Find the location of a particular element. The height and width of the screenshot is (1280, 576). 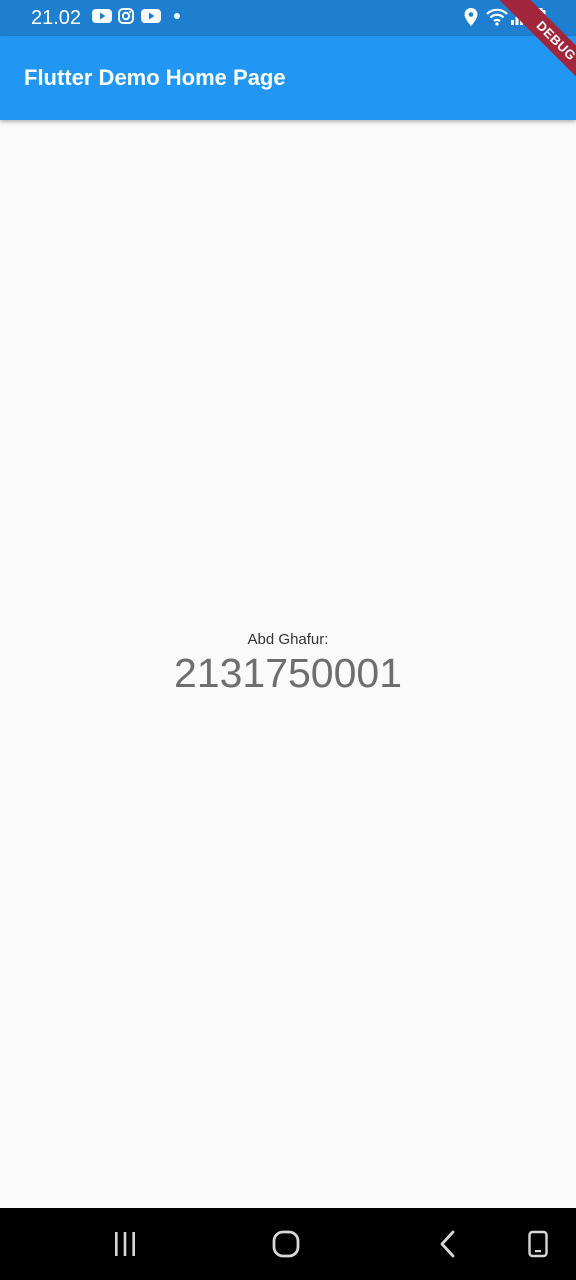

home-icon is located at coordinates (286, 1244).